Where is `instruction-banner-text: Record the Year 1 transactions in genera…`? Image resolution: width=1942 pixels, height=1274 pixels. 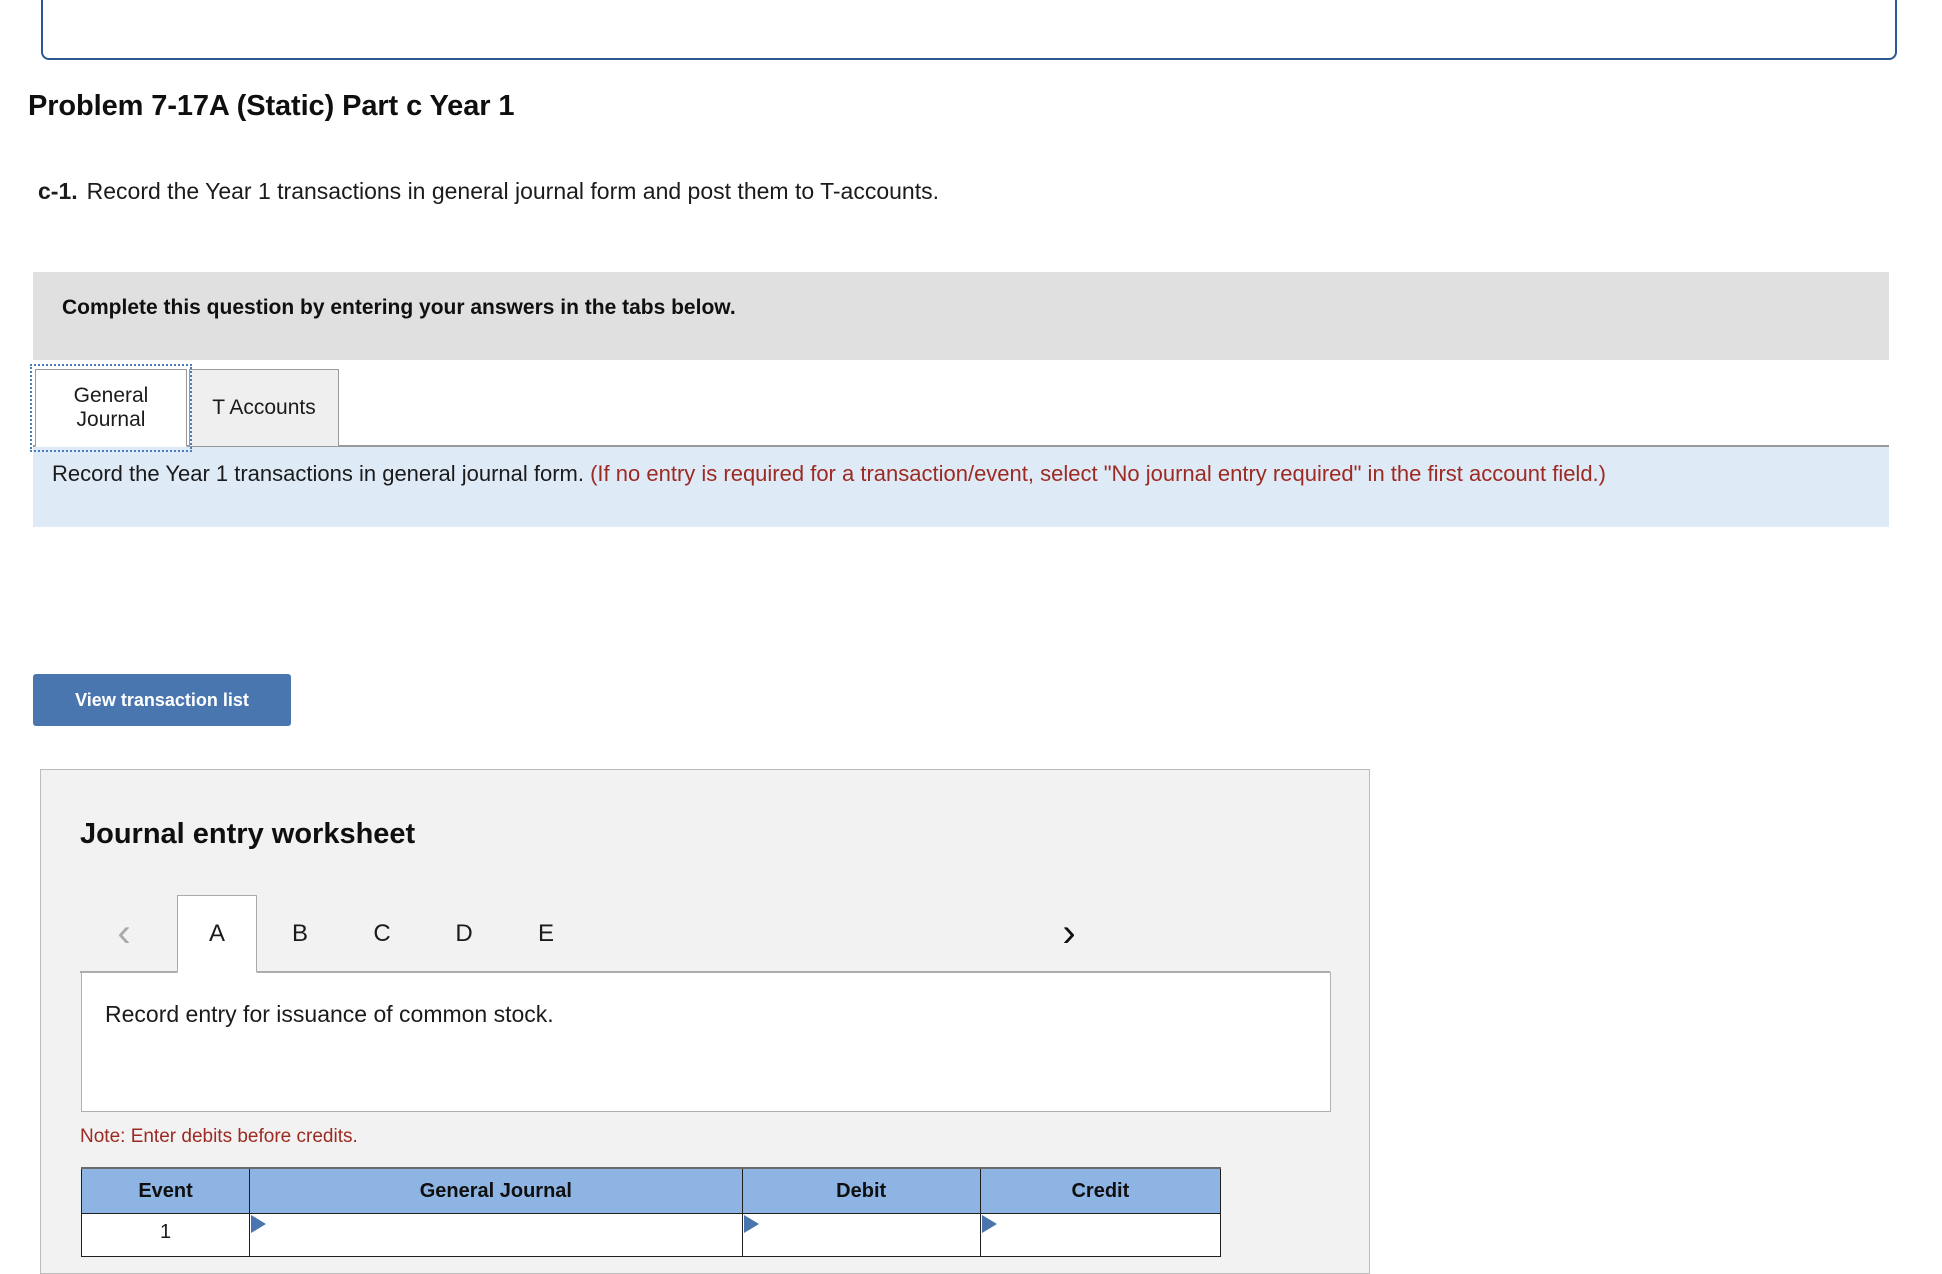
instruction-banner-text: Record the Year 1 transactions in genera… is located at coordinates (957, 474).